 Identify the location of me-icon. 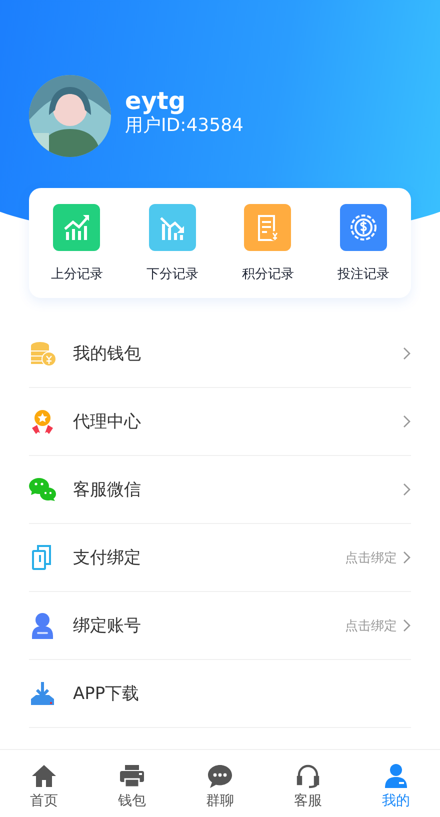
(396, 776).